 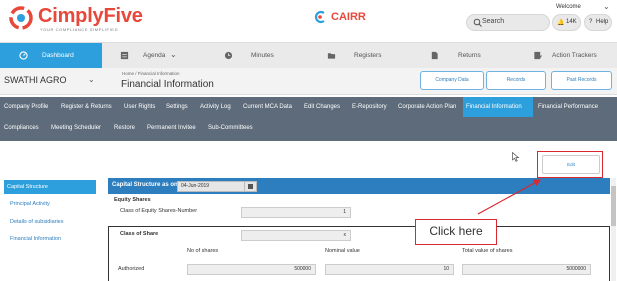 I want to click on capital-structure-label: Capital Structure as on, so click(x=145, y=185).